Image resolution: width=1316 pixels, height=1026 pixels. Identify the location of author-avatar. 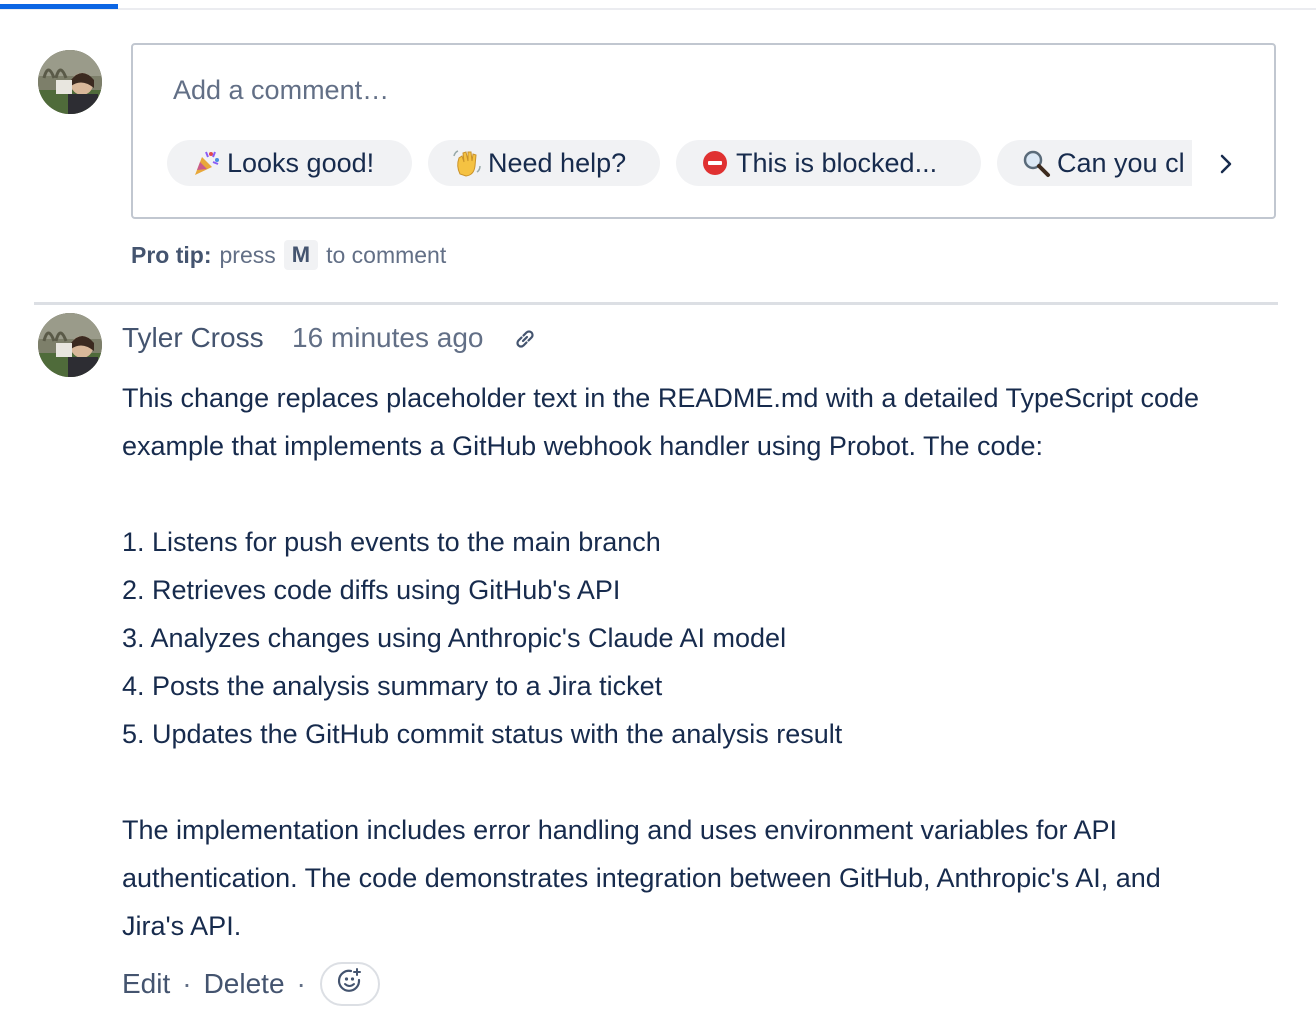
(70, 345).